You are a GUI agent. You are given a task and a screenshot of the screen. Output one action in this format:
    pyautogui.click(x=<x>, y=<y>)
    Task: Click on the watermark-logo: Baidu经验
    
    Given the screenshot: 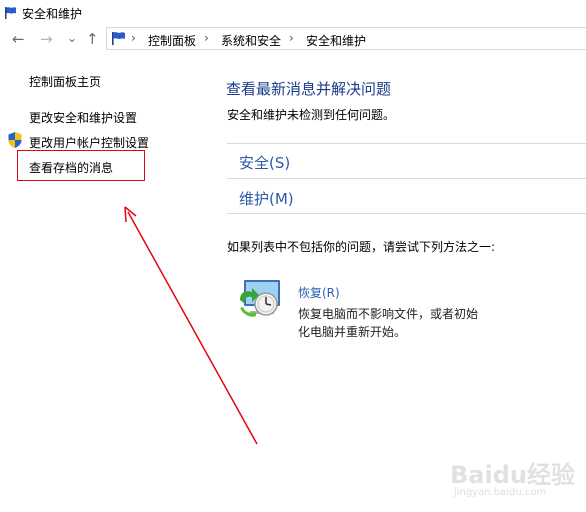 What is the action you would take?
    pyautogui.click(x=512, y=475)
    